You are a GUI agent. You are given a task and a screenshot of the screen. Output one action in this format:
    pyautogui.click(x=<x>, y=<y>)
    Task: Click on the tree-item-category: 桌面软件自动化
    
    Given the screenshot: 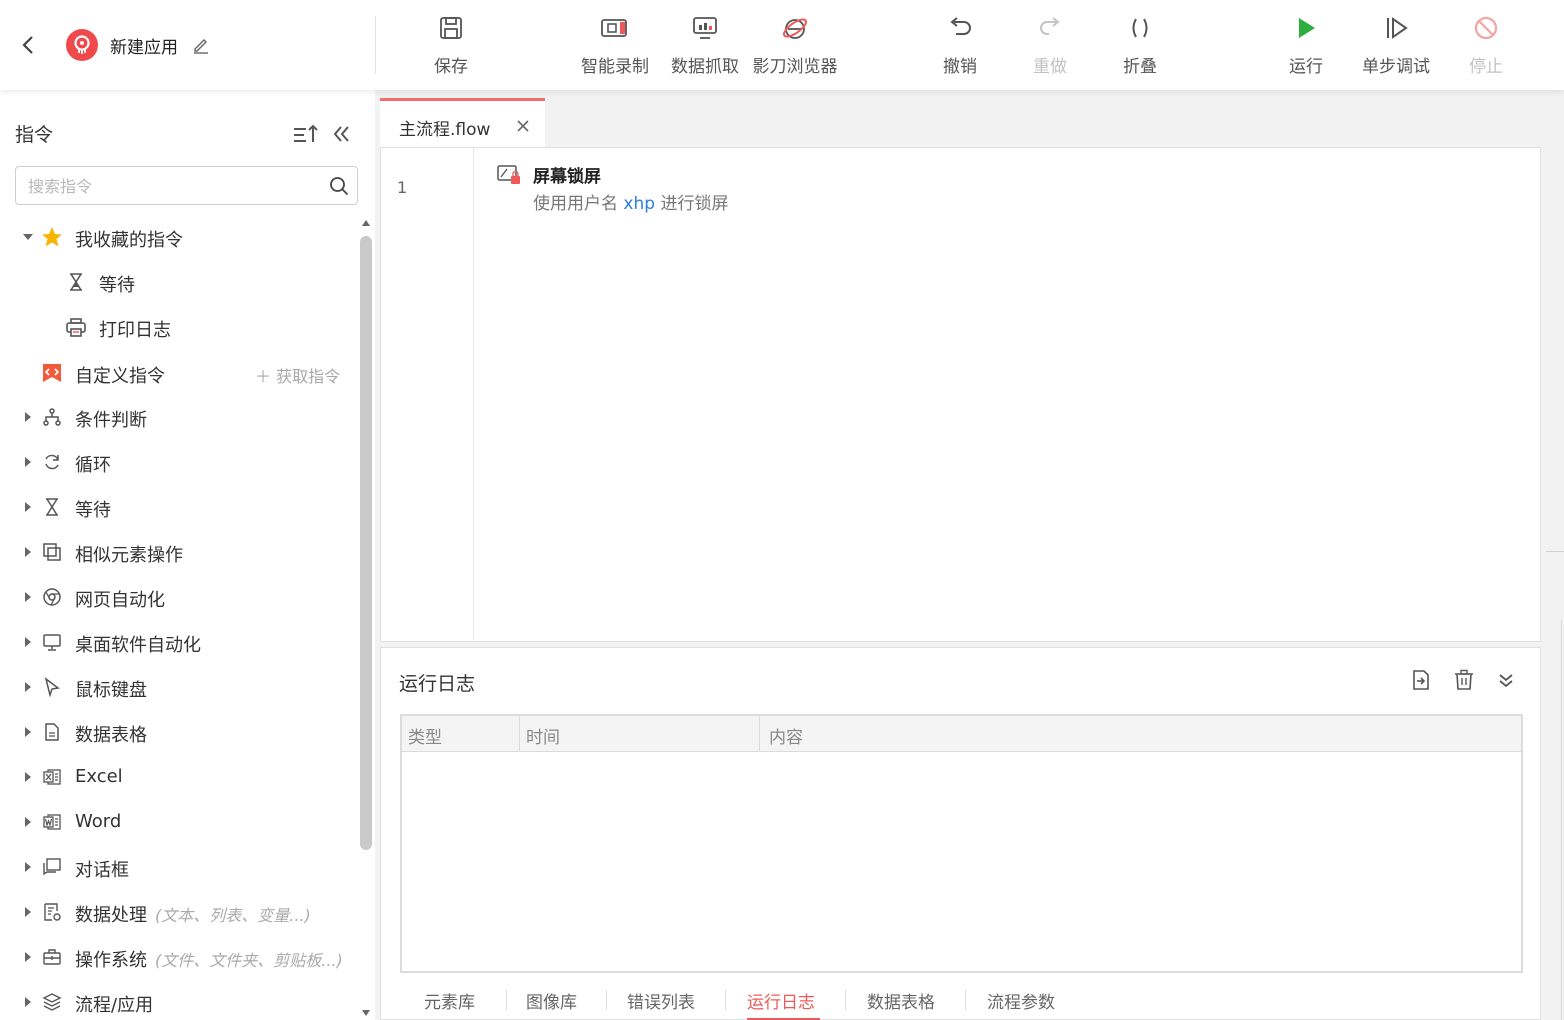 What is the action you would take?
    pyautogui.click(x=178, y=642)
    